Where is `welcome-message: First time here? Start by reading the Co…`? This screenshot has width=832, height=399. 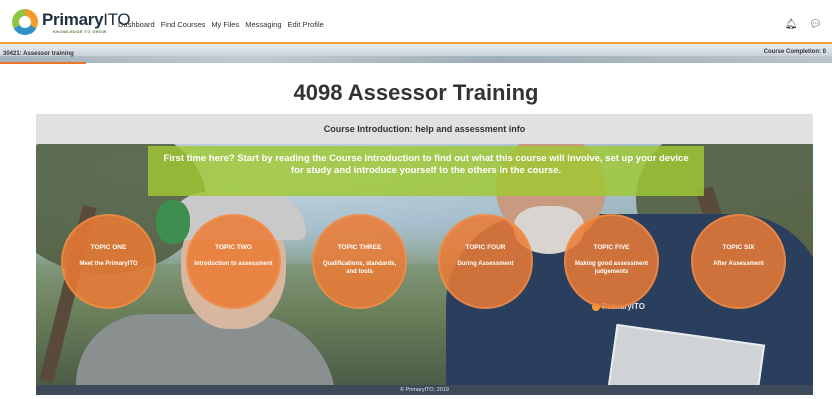 welcome-message: First time here? Start by reading the Co… is located at coordinates (426, 171).